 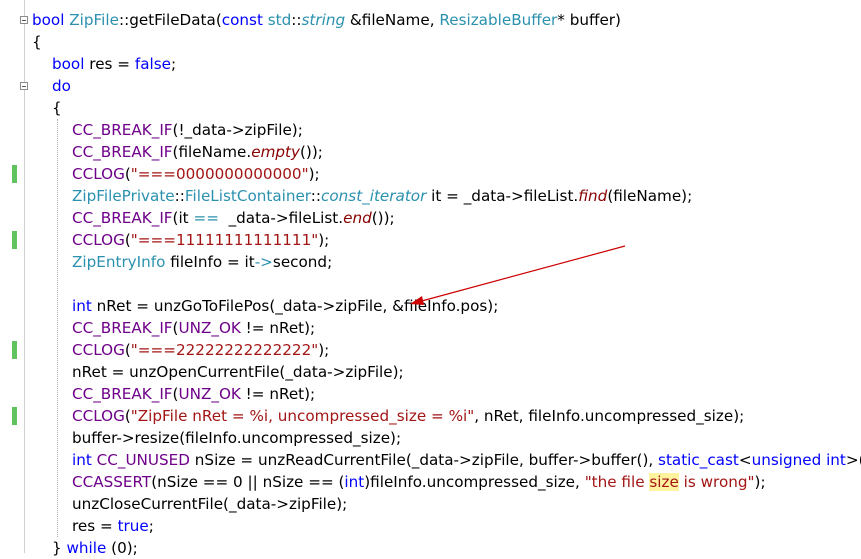 I want to click on code-line: CC_BREAK_IF(!_data->zipFile);, so click(x=187, y=130).